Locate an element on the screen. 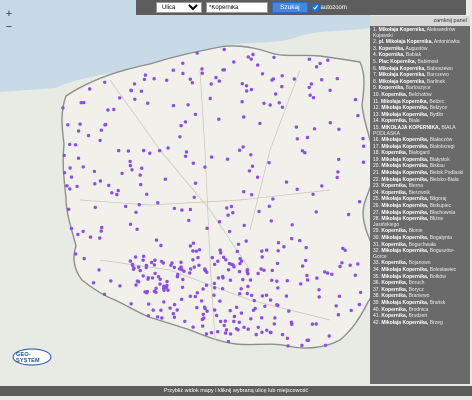  search-input is located at coordinates (237, 7).